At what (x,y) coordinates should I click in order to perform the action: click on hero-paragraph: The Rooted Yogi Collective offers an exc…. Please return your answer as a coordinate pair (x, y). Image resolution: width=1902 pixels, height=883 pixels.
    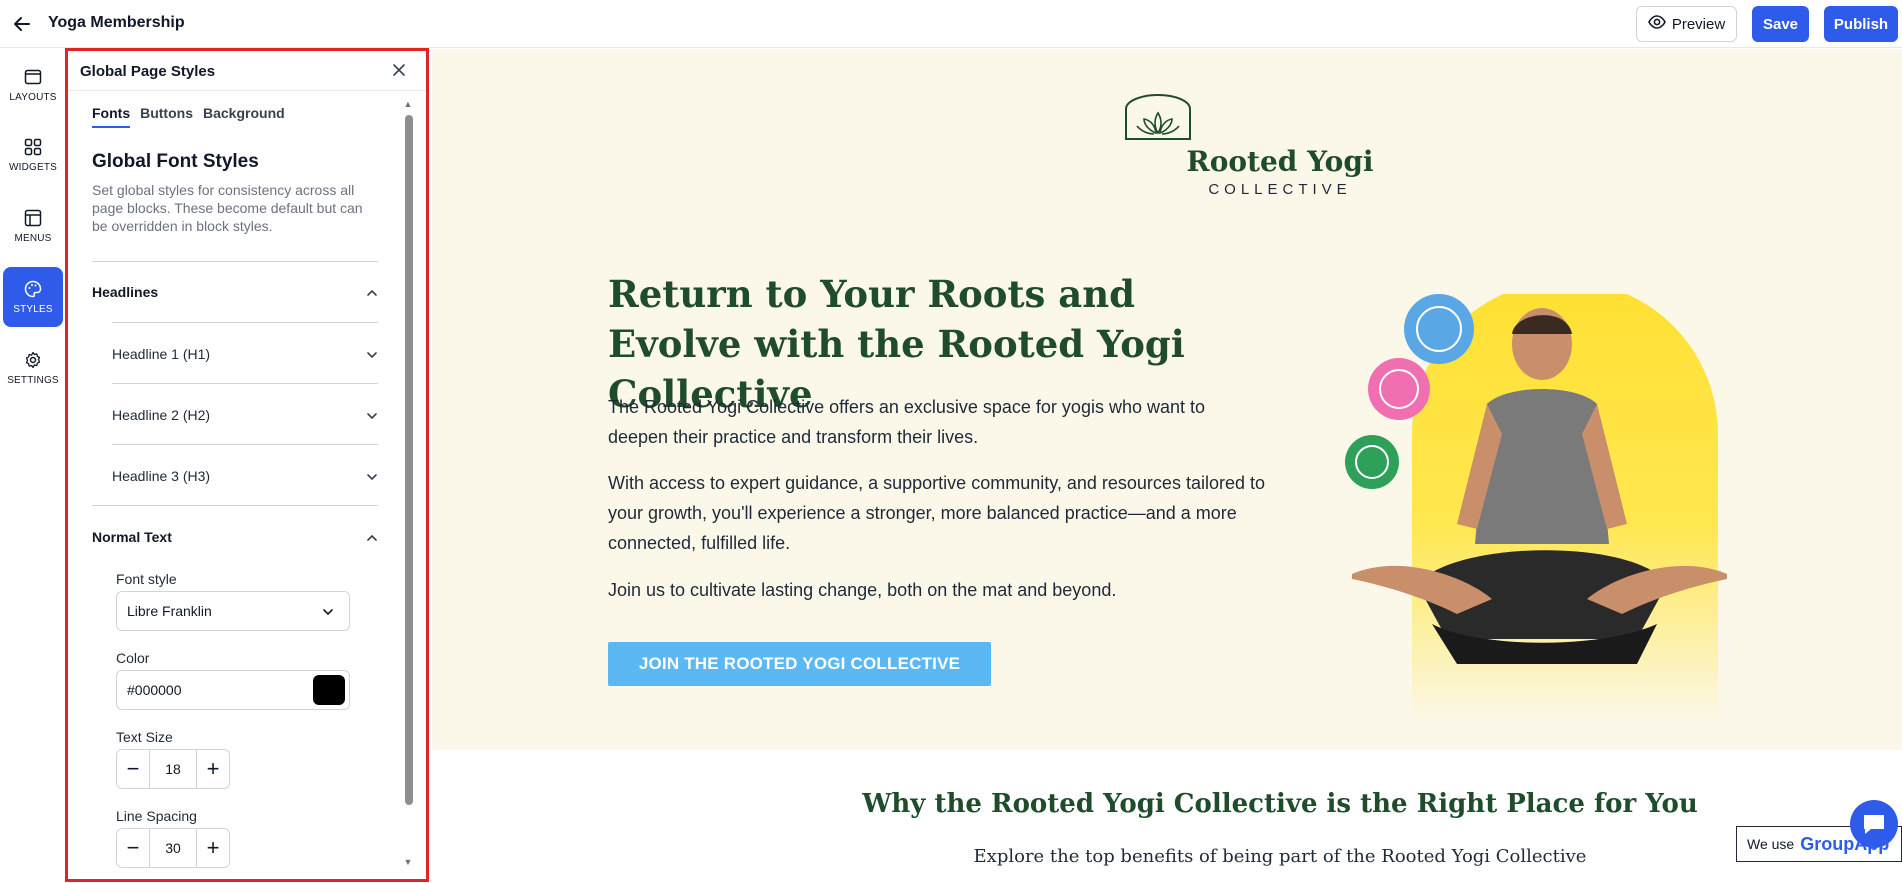
    Looking at the image, I should click on (907, 422).